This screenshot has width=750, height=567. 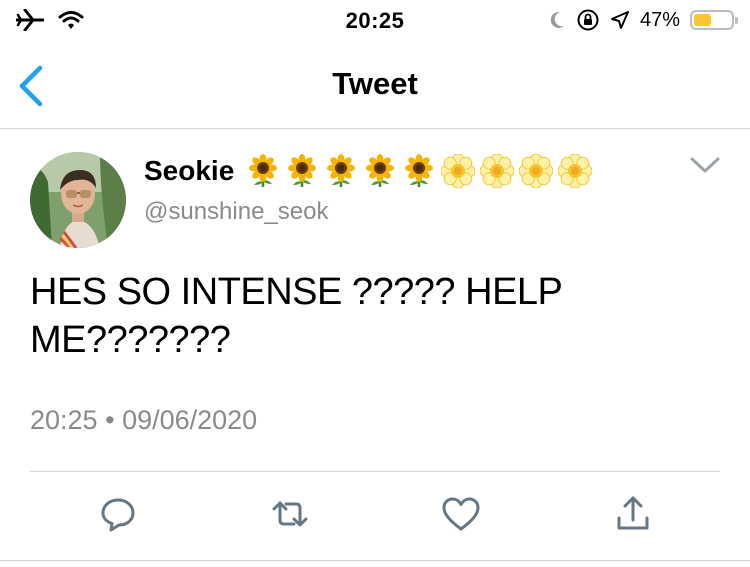 What do you see at coordinates (557, 19) in the screenshot?
I see `moon-icon` at bounding box center [557, 19].